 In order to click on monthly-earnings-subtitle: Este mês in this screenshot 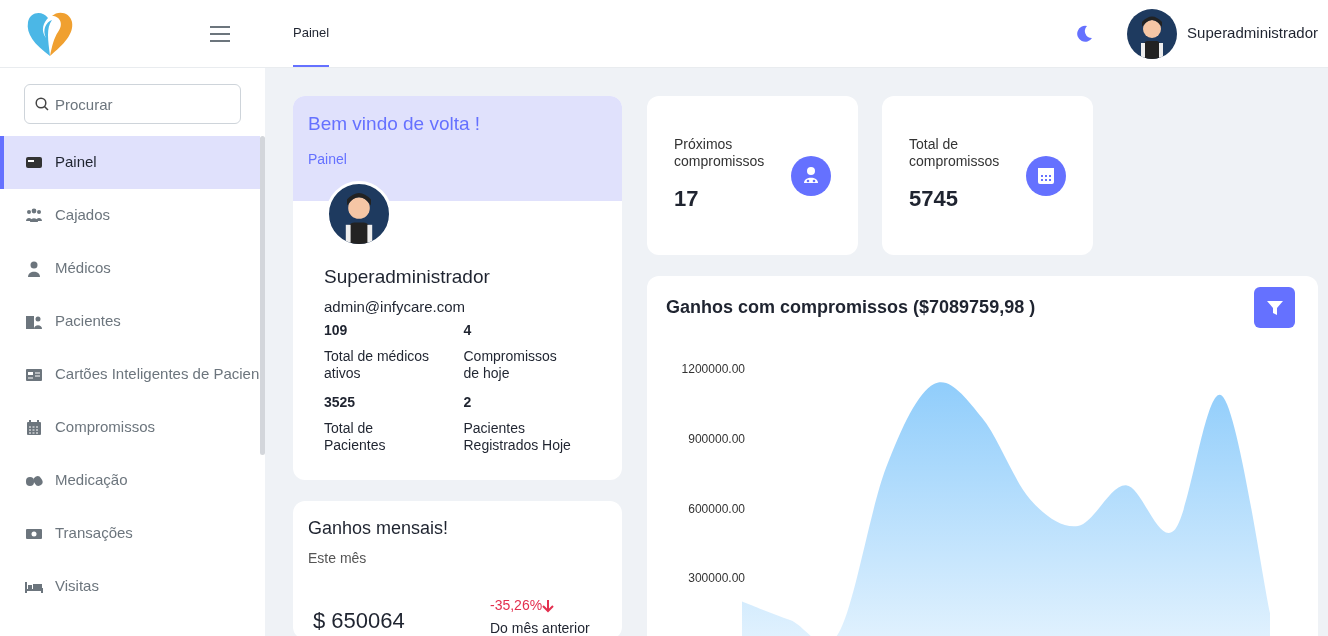, I will do `click(338, 558)`.